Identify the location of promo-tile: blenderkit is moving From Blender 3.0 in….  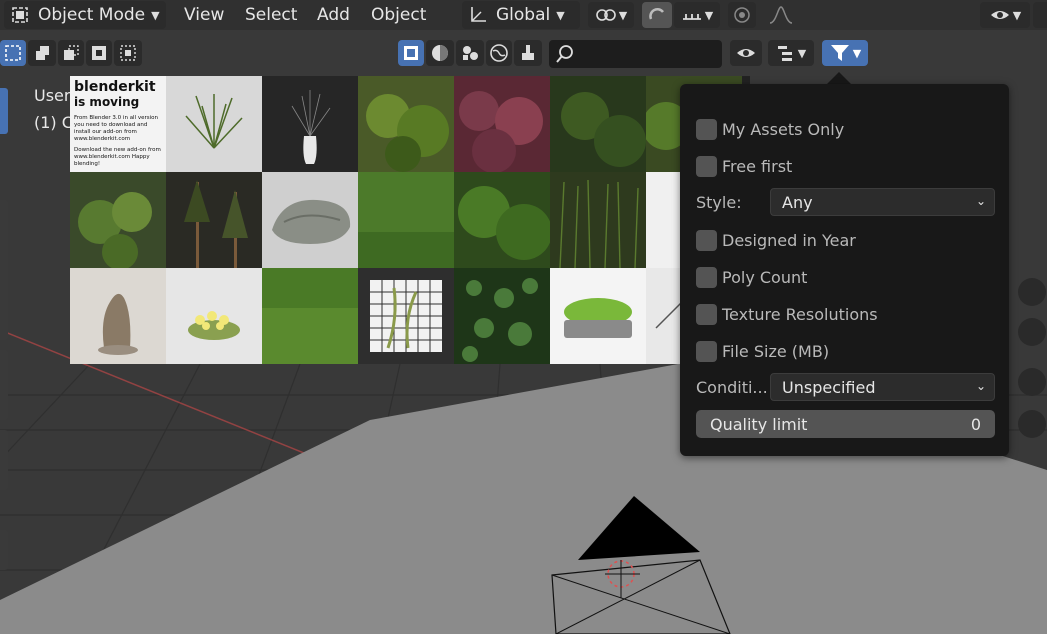
(118, 124).